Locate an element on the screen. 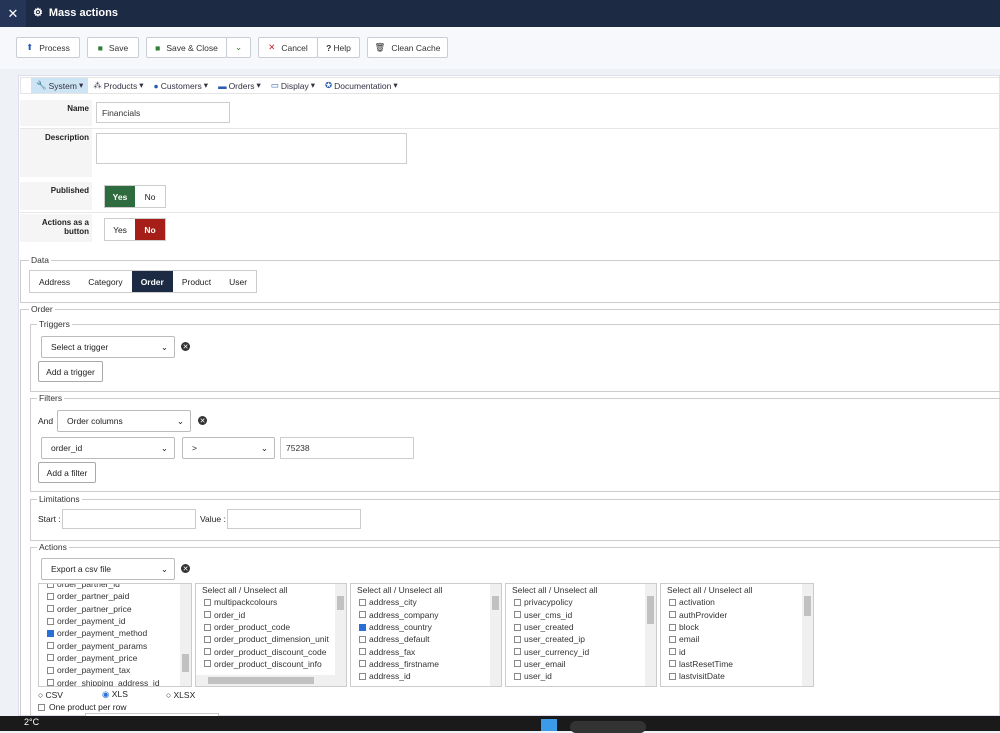 Image resolution: width=1000 pixels, height=733 pixels. field-checkbox: privacypolicy is located at coordinates (581, 602).